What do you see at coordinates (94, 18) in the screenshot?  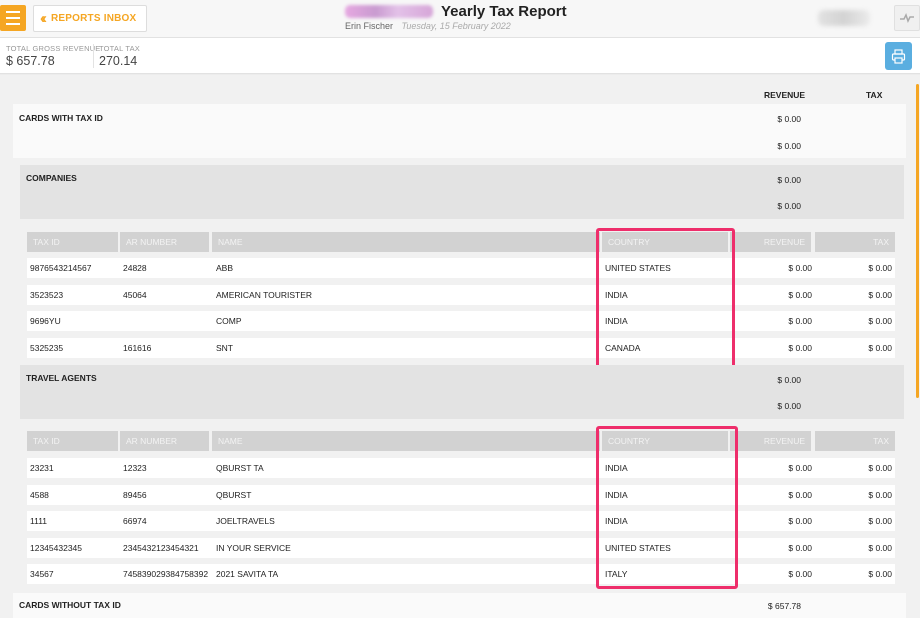 I see `reports-inbox-label: REPORTS INBOX` at bounding box center [94, 18].